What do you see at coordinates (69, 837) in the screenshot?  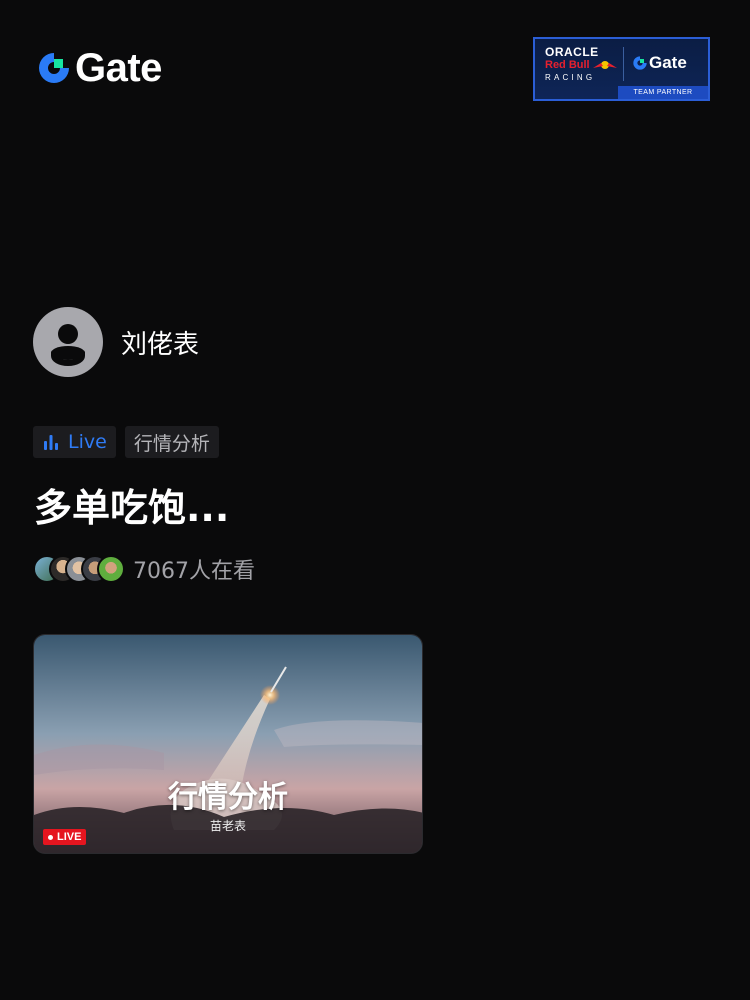 I see `live-badge-label: LIVE` at bounding box center [69, 837].